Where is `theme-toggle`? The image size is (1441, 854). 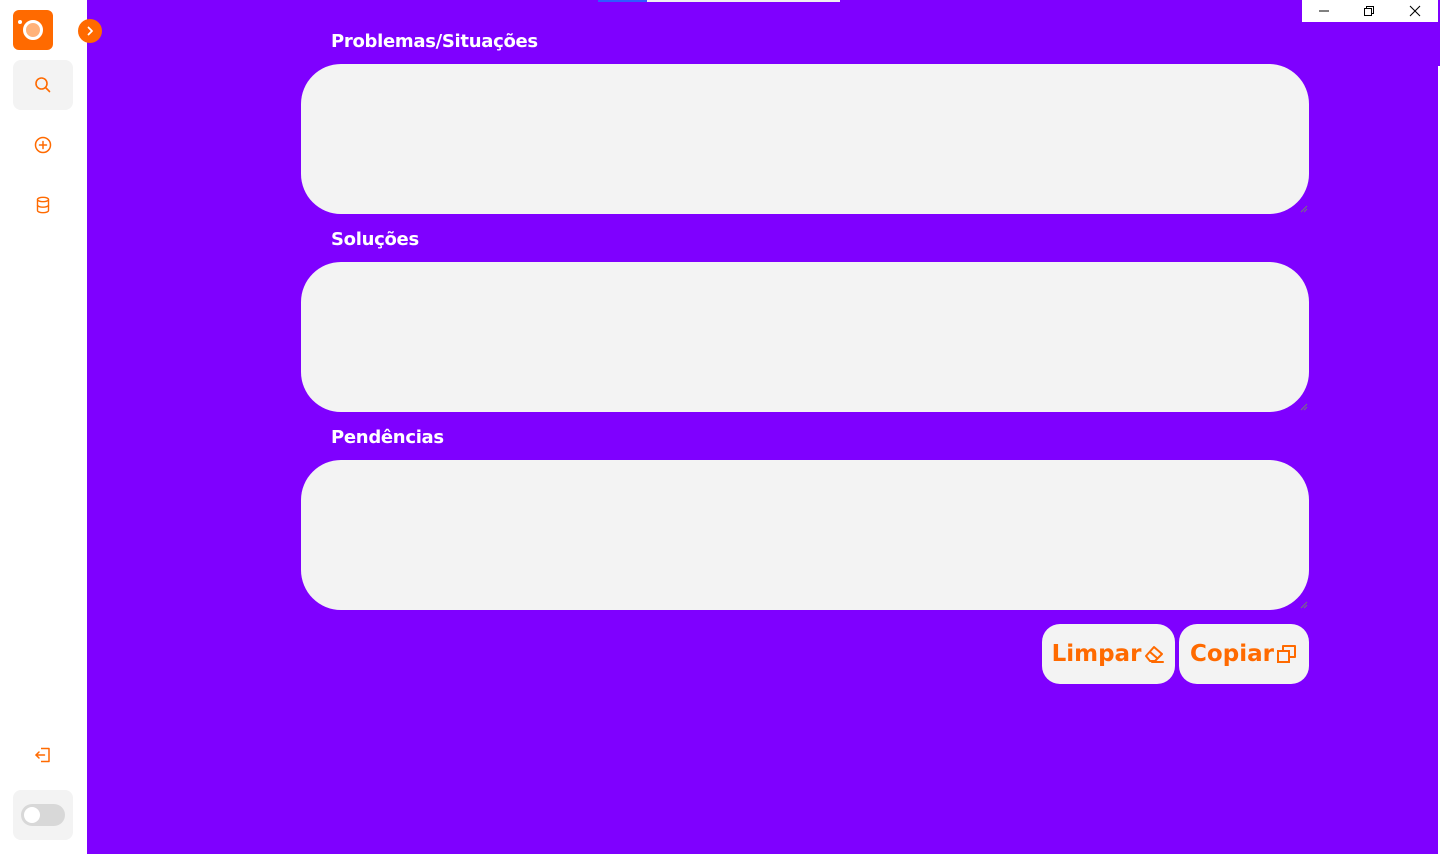
theme-toggle is located at coordinates (43, 815).